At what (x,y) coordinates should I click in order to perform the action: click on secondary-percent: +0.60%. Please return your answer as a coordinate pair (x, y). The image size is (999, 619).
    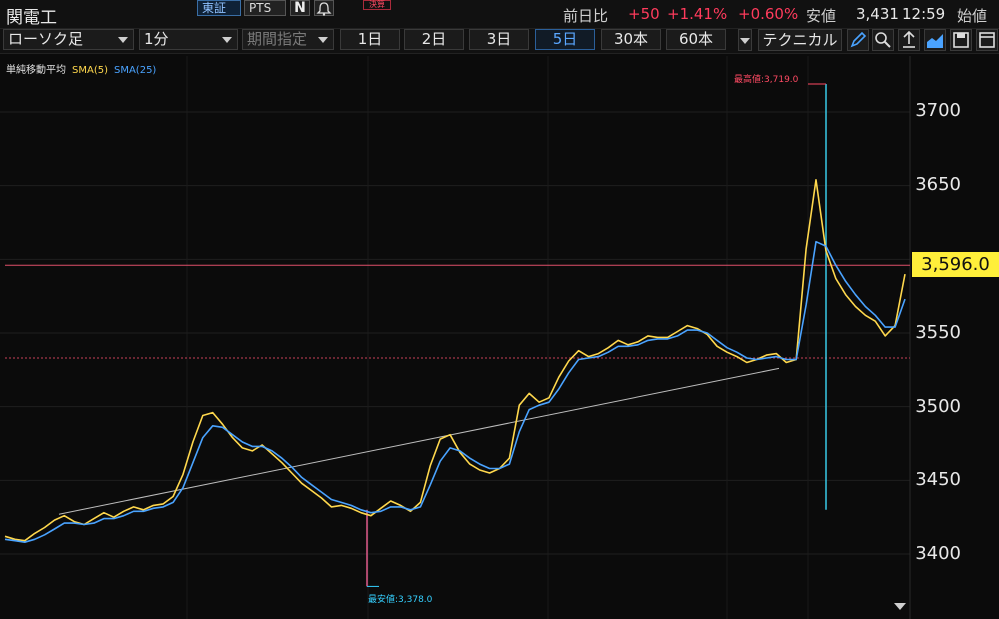
    Looking at the image, I should click on (768, 14).